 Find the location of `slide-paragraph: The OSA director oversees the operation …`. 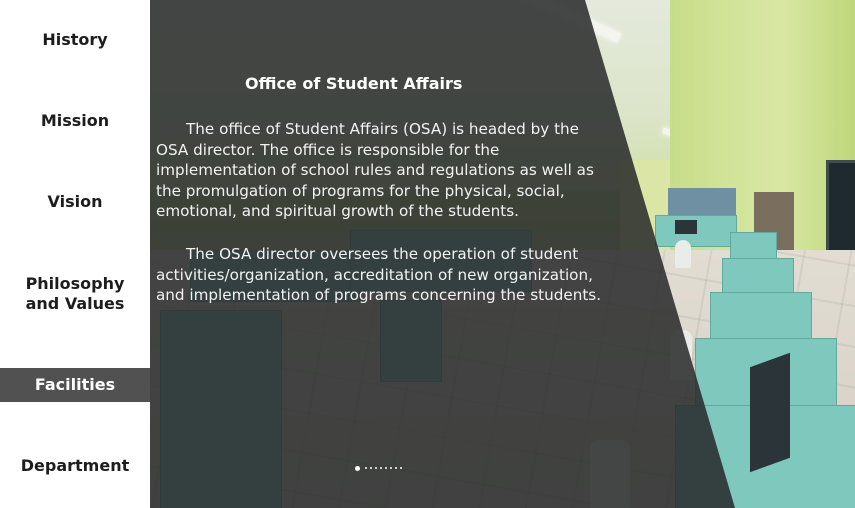

slide-paragraph: The OSA director oversees the operation … is located at coordinates (379, 274).